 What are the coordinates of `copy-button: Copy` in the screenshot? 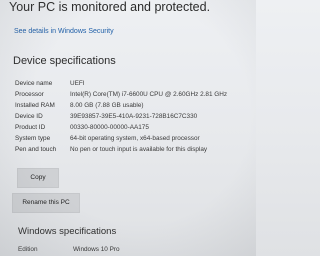 It's located at (38, 178).